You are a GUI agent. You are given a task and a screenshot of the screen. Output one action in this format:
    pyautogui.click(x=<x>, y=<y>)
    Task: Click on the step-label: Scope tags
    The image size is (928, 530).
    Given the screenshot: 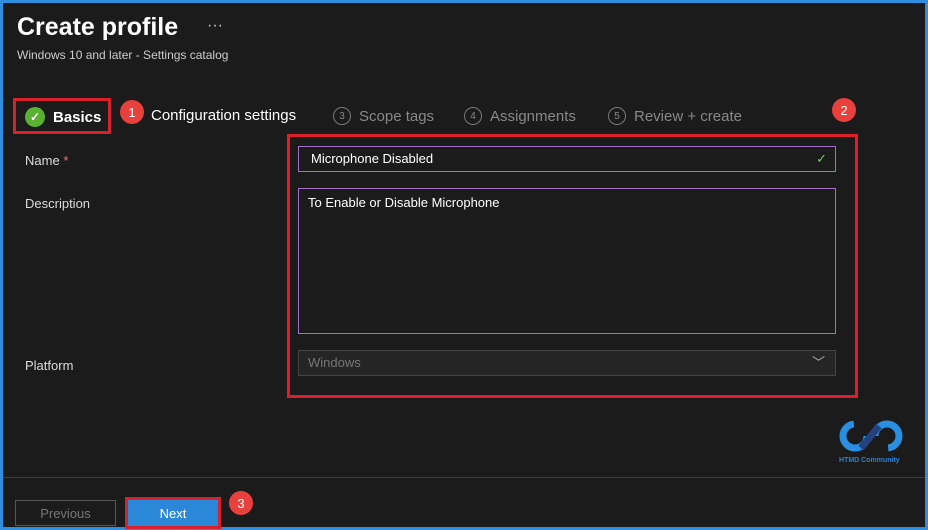 What is the action you would take?
    pyautogui.click(x=397, y=116)
    